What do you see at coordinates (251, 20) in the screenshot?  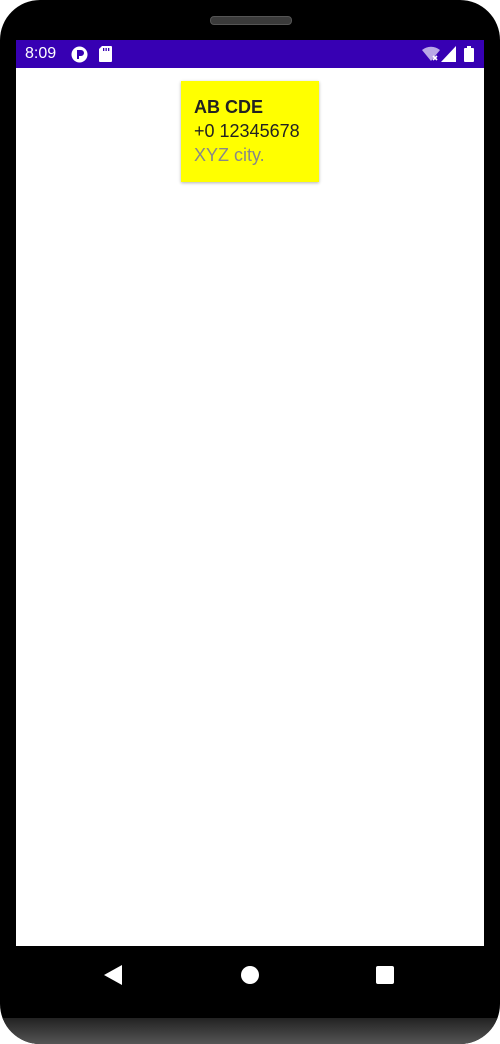 I see `speaker-grille` at bounding box center [251, 20].